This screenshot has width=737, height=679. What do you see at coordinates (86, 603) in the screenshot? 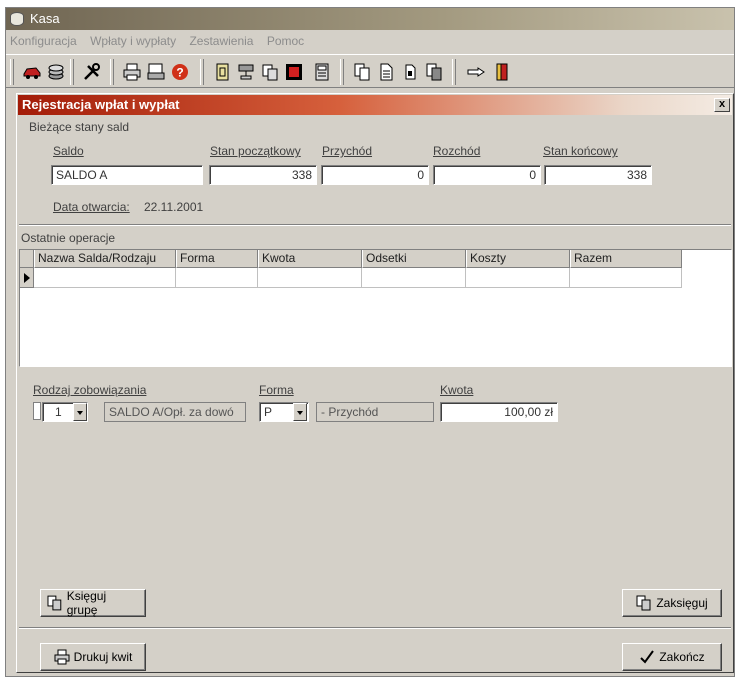
I see `book-group-label: Księguj grupę` at bounding box center [86, 603].